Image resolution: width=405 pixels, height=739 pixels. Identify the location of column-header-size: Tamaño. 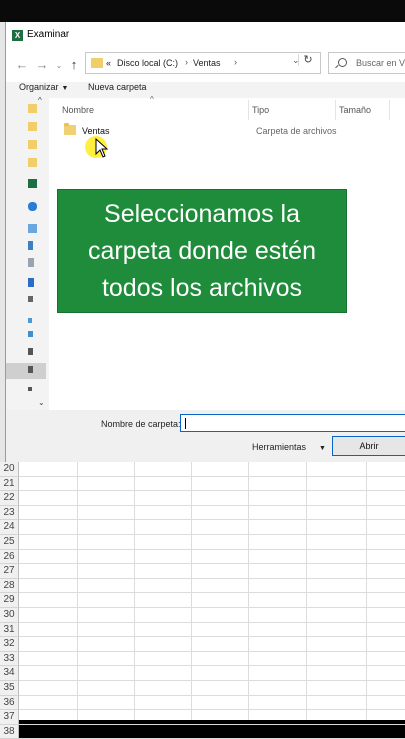
(355, 110).